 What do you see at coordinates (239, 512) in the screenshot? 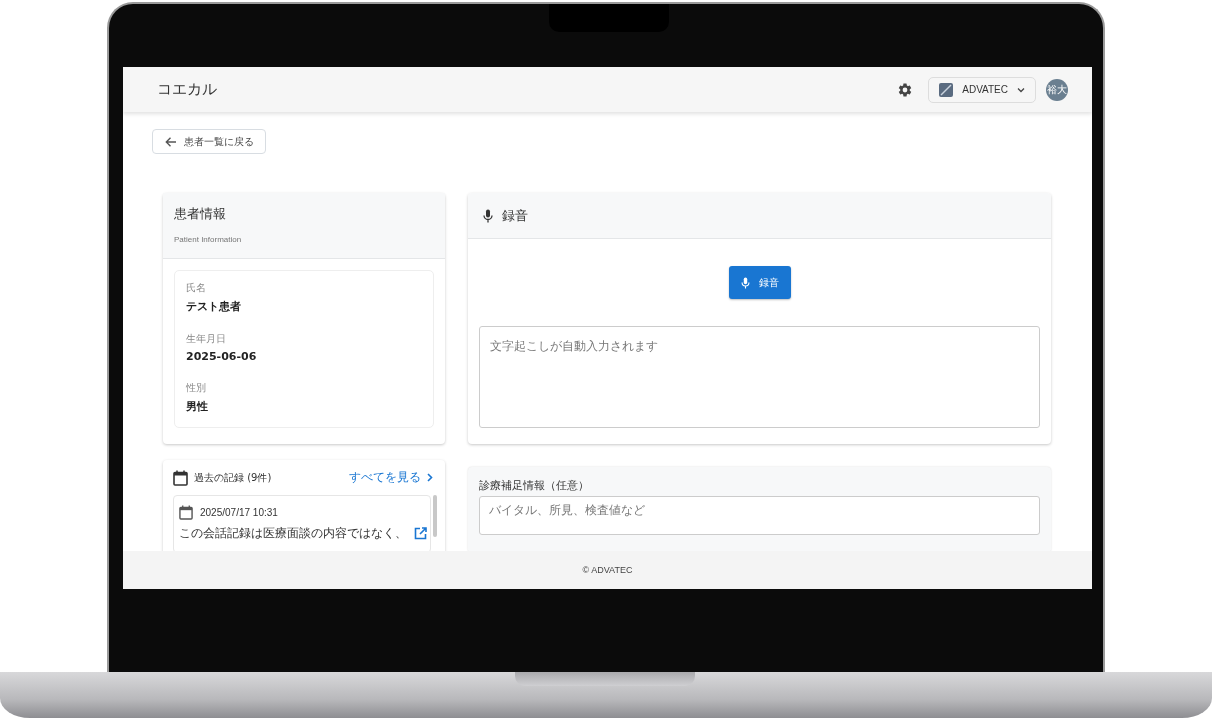
I see `record-datetime: 2025/07/17 10:31` at bounding box center [239, 512].